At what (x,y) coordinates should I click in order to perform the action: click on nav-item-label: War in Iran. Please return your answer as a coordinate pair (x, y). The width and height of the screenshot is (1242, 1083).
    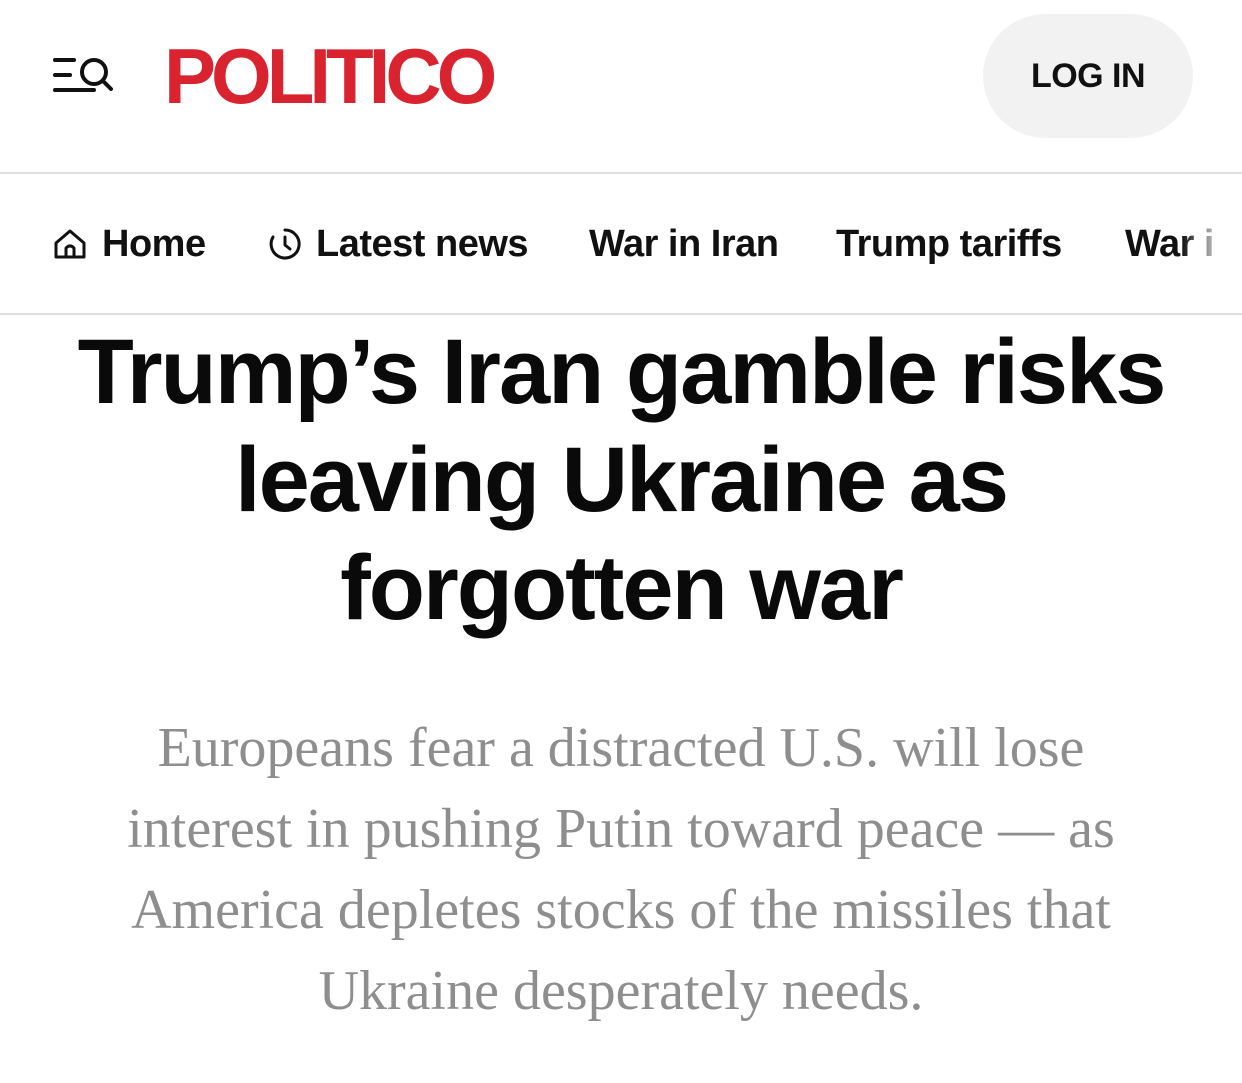
    Looking at the image, I should click on (684, 243).